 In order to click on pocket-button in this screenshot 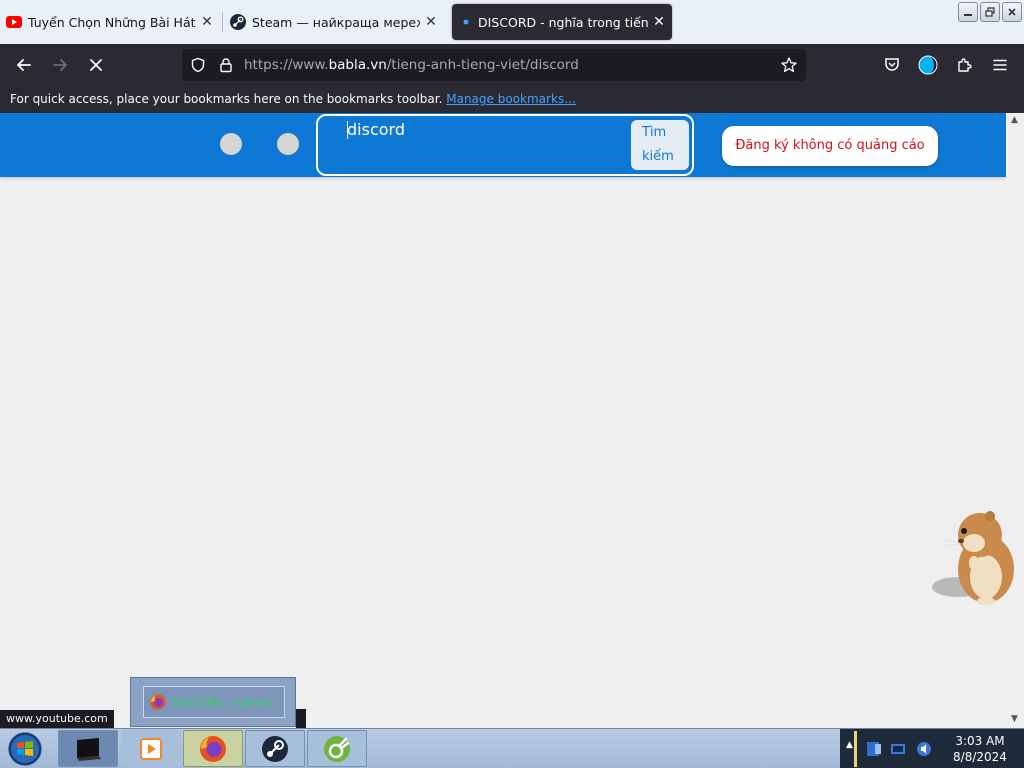, I will do `click(892, 65)`.